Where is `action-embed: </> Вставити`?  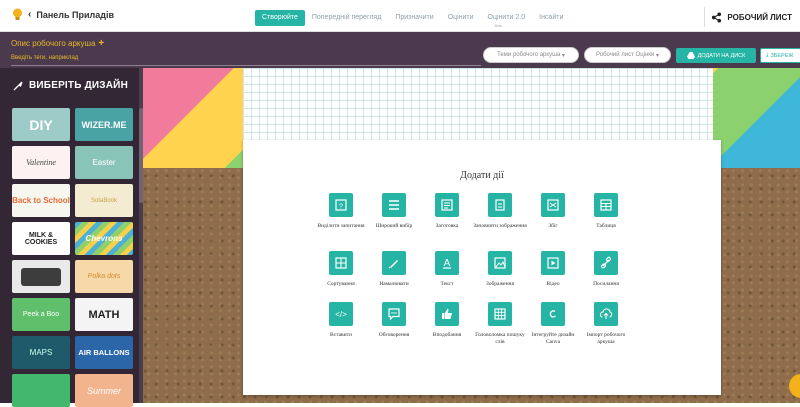
action-embed: </> Вставити is located at coordinates (341, 320).